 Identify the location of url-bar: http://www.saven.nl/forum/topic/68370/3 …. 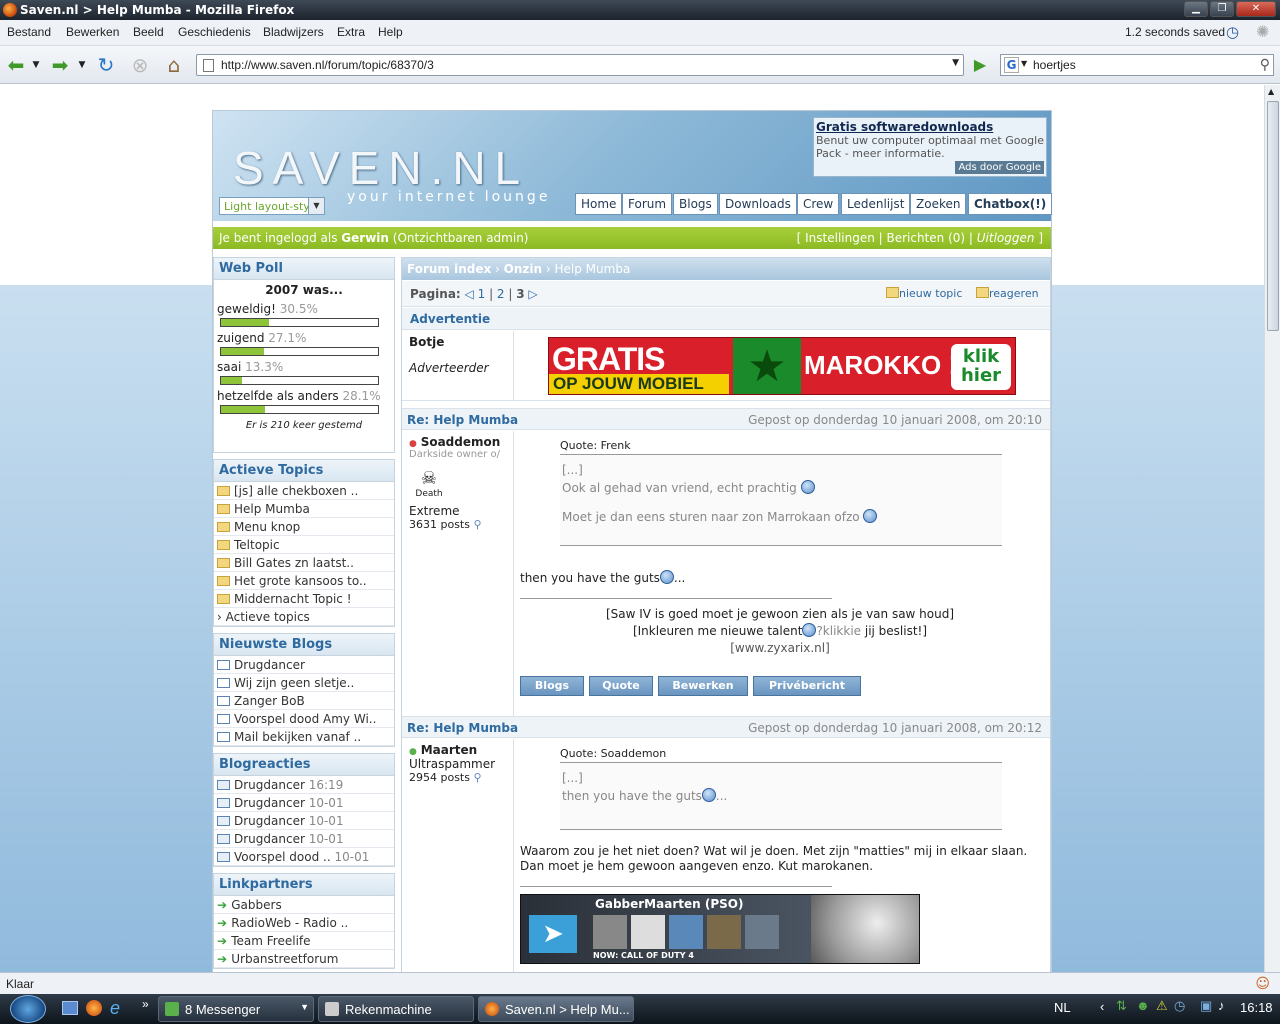
(580, 65).